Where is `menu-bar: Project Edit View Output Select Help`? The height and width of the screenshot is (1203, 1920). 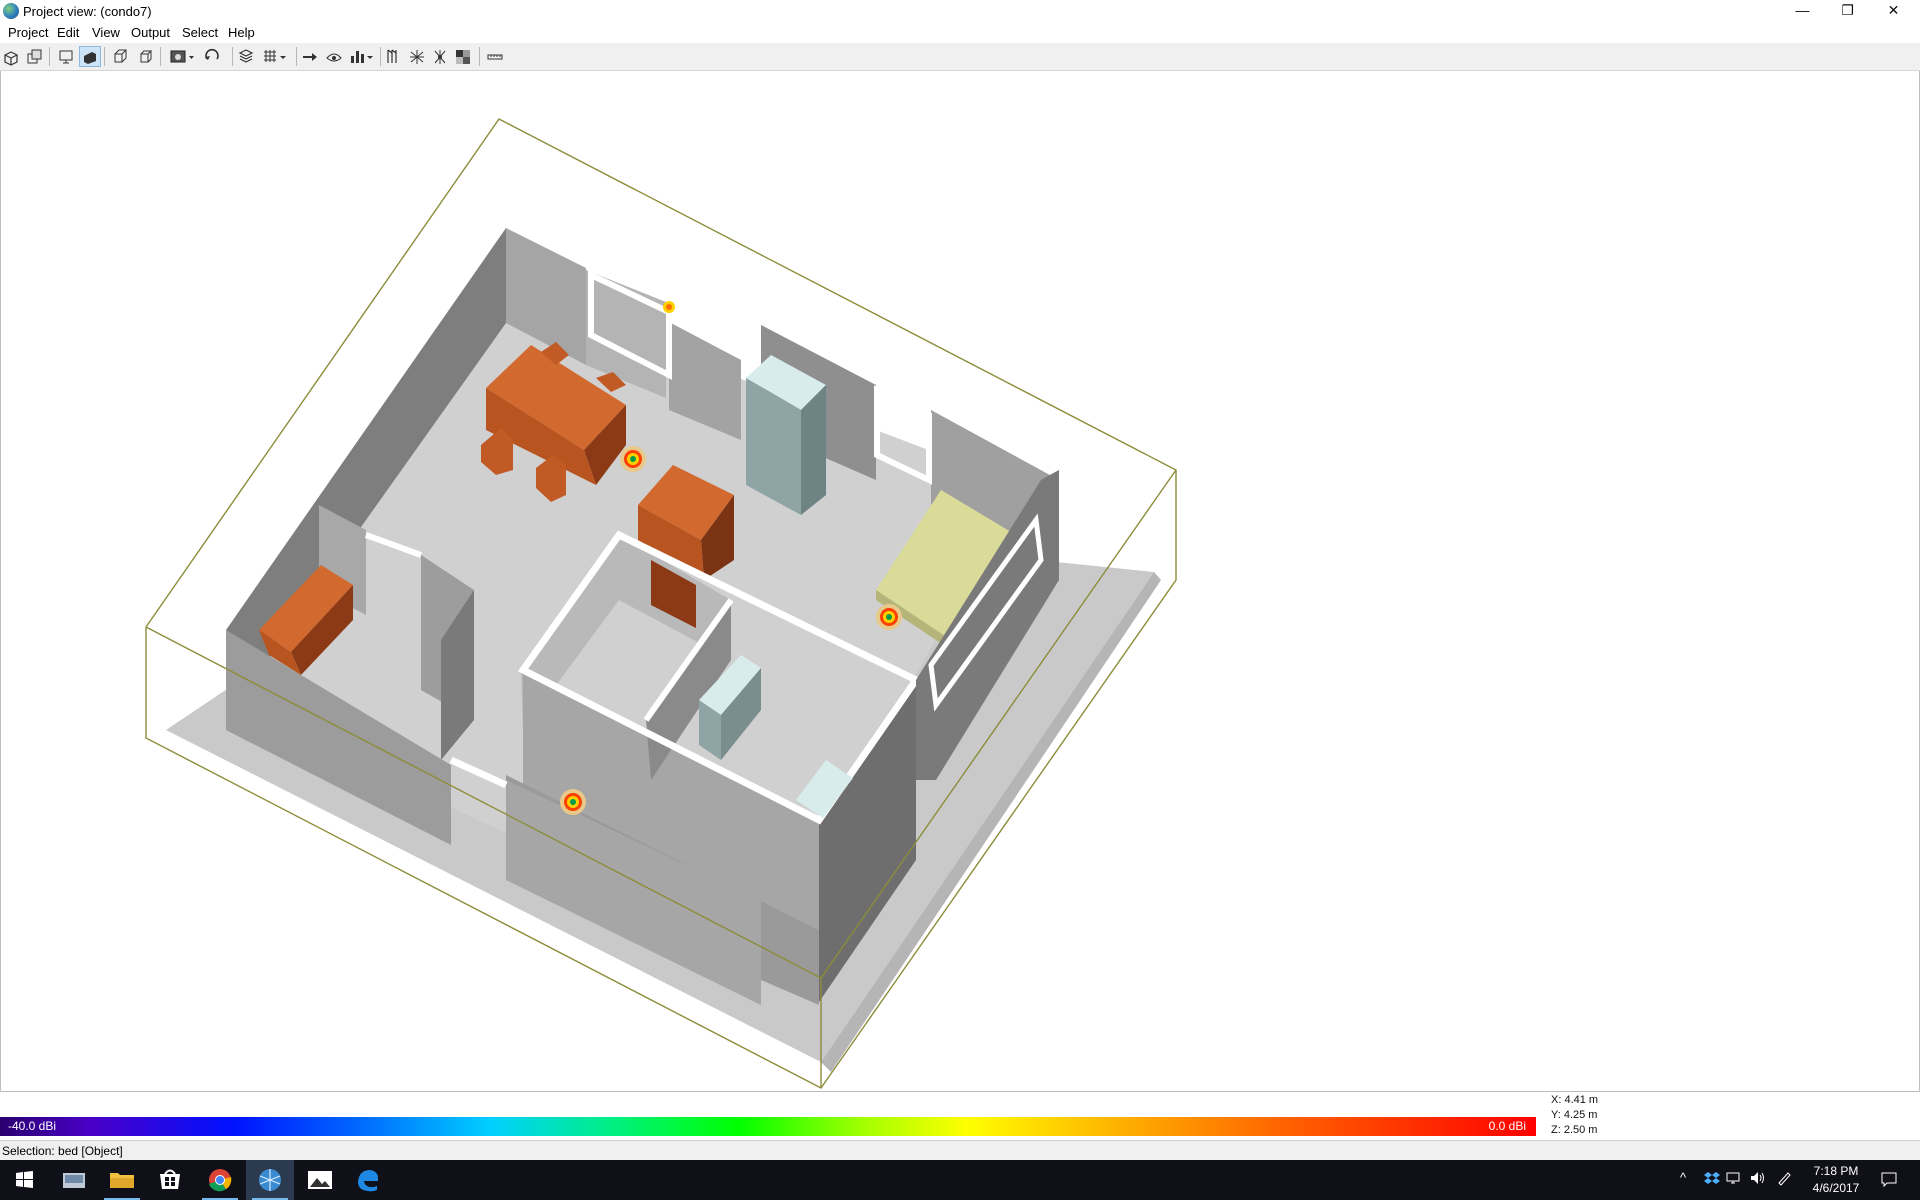 menu-bar: Project Edit View Output Select Help is located at coordinates (960, 32).